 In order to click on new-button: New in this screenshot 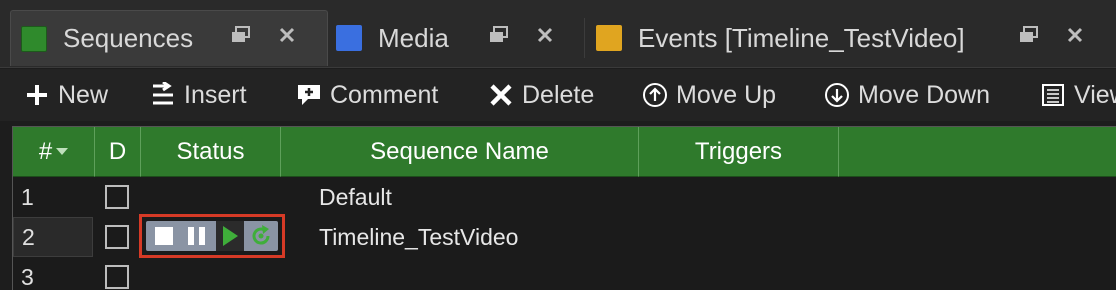, I will do `click(66, 95)`.